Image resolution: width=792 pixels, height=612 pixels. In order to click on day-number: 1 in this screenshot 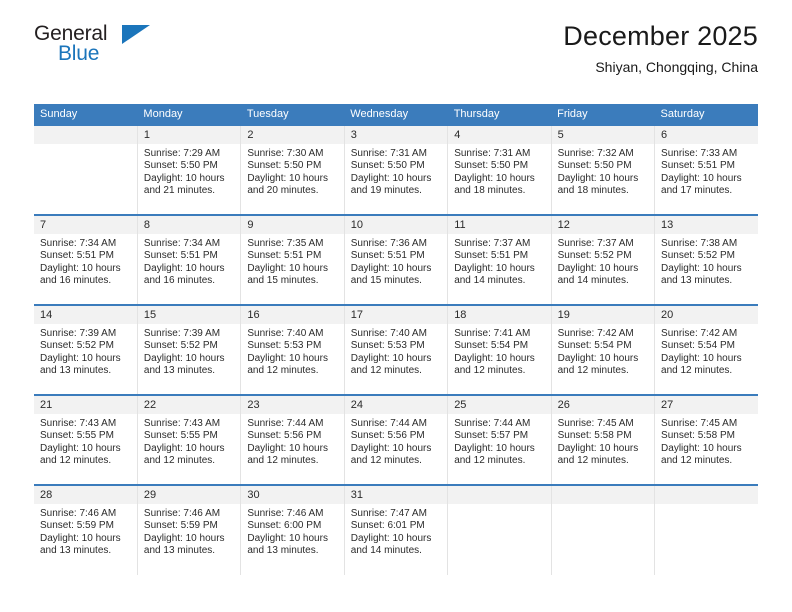, I will do `click(189, 135)`.